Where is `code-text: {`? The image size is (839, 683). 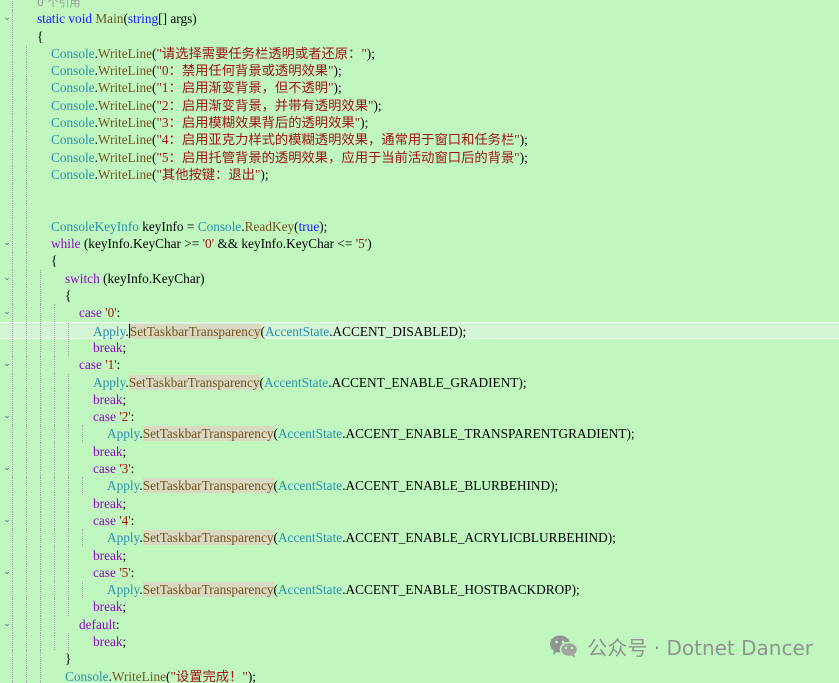
code-text: { is located at coordinates (54, 260).